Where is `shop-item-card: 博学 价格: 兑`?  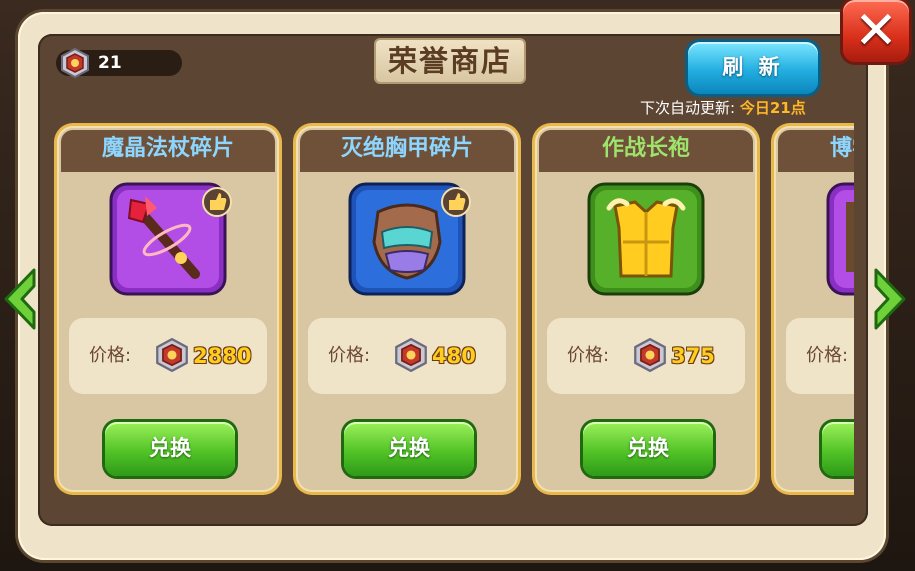
shop-item-card: 博学 价格: 兑 is located at coordinates (814, 309).